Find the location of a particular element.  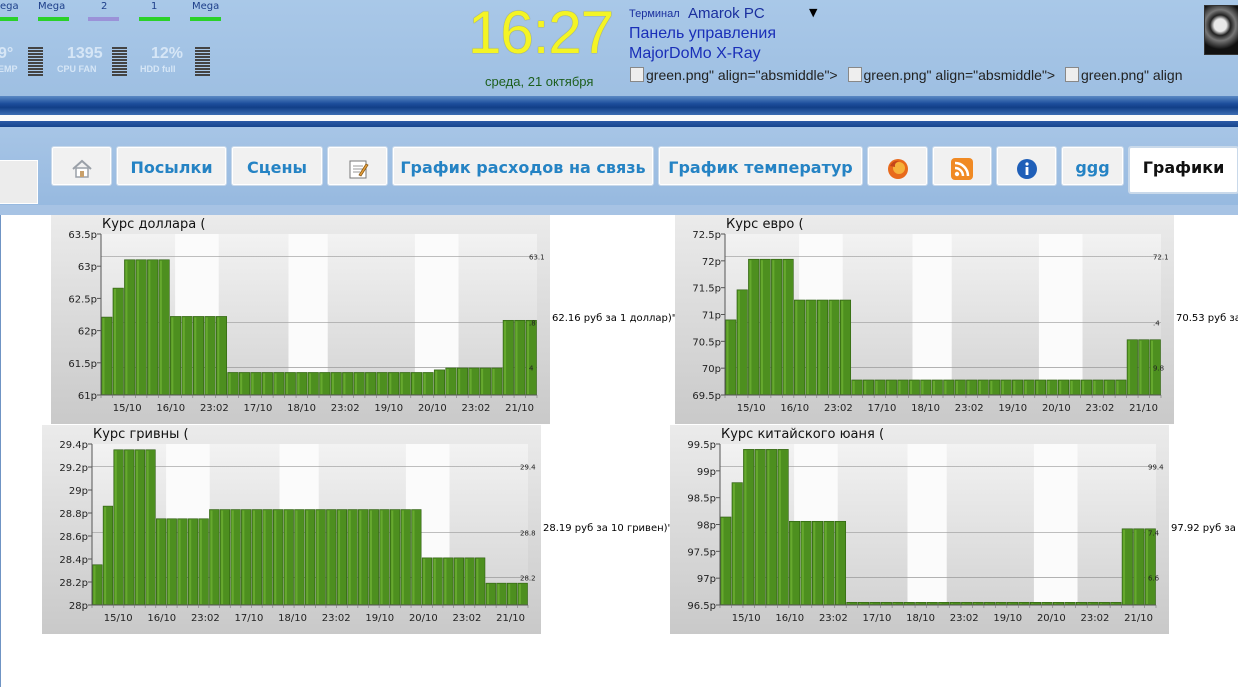

tab-rss is located at coordinates (962, 166).